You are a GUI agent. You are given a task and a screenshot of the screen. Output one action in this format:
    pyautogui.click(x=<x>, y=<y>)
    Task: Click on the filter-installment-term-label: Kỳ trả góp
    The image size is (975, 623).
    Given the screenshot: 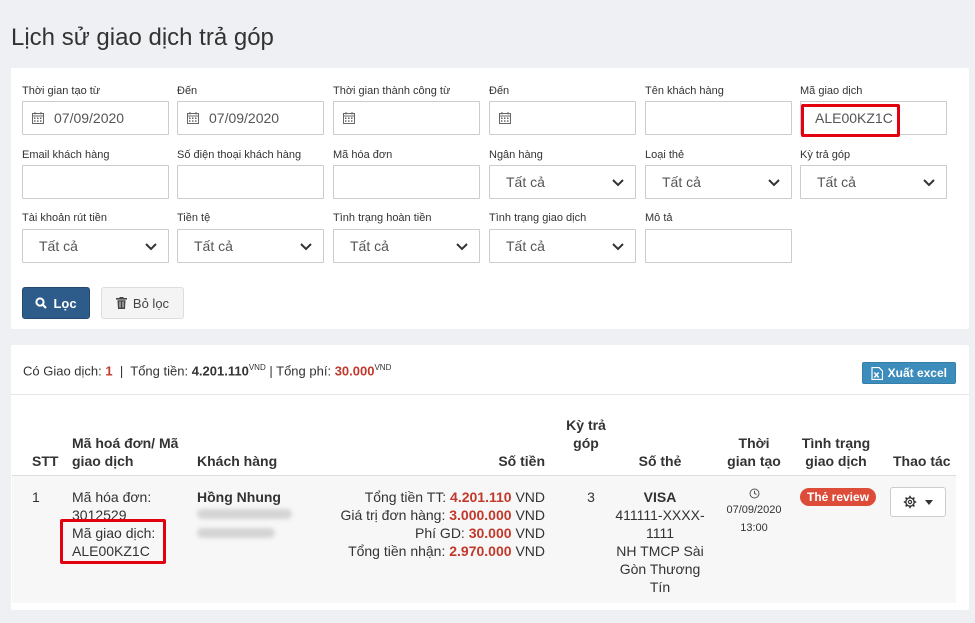 What is the action you would take?
    pyautogui.click(x=825, y=155)
    